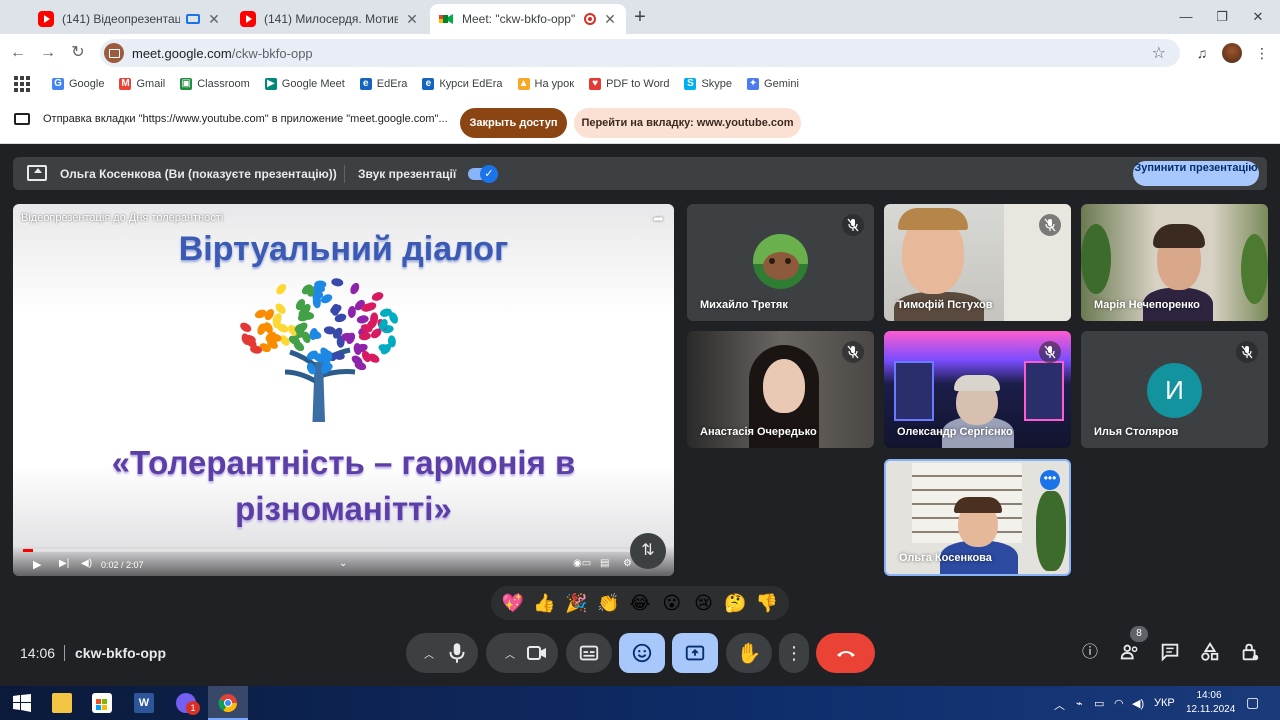 This screenshot has height=720, width=1280. I want to click on leave-call-button, so click(845, 653).